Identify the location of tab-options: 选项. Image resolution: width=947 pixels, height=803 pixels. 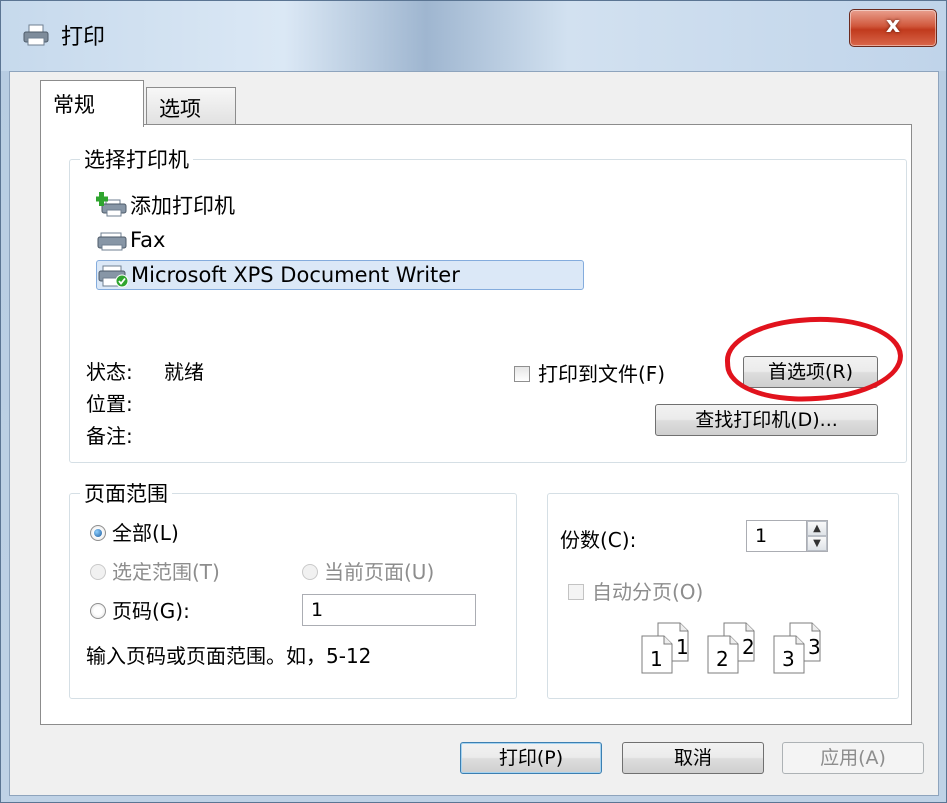
(191, 106).